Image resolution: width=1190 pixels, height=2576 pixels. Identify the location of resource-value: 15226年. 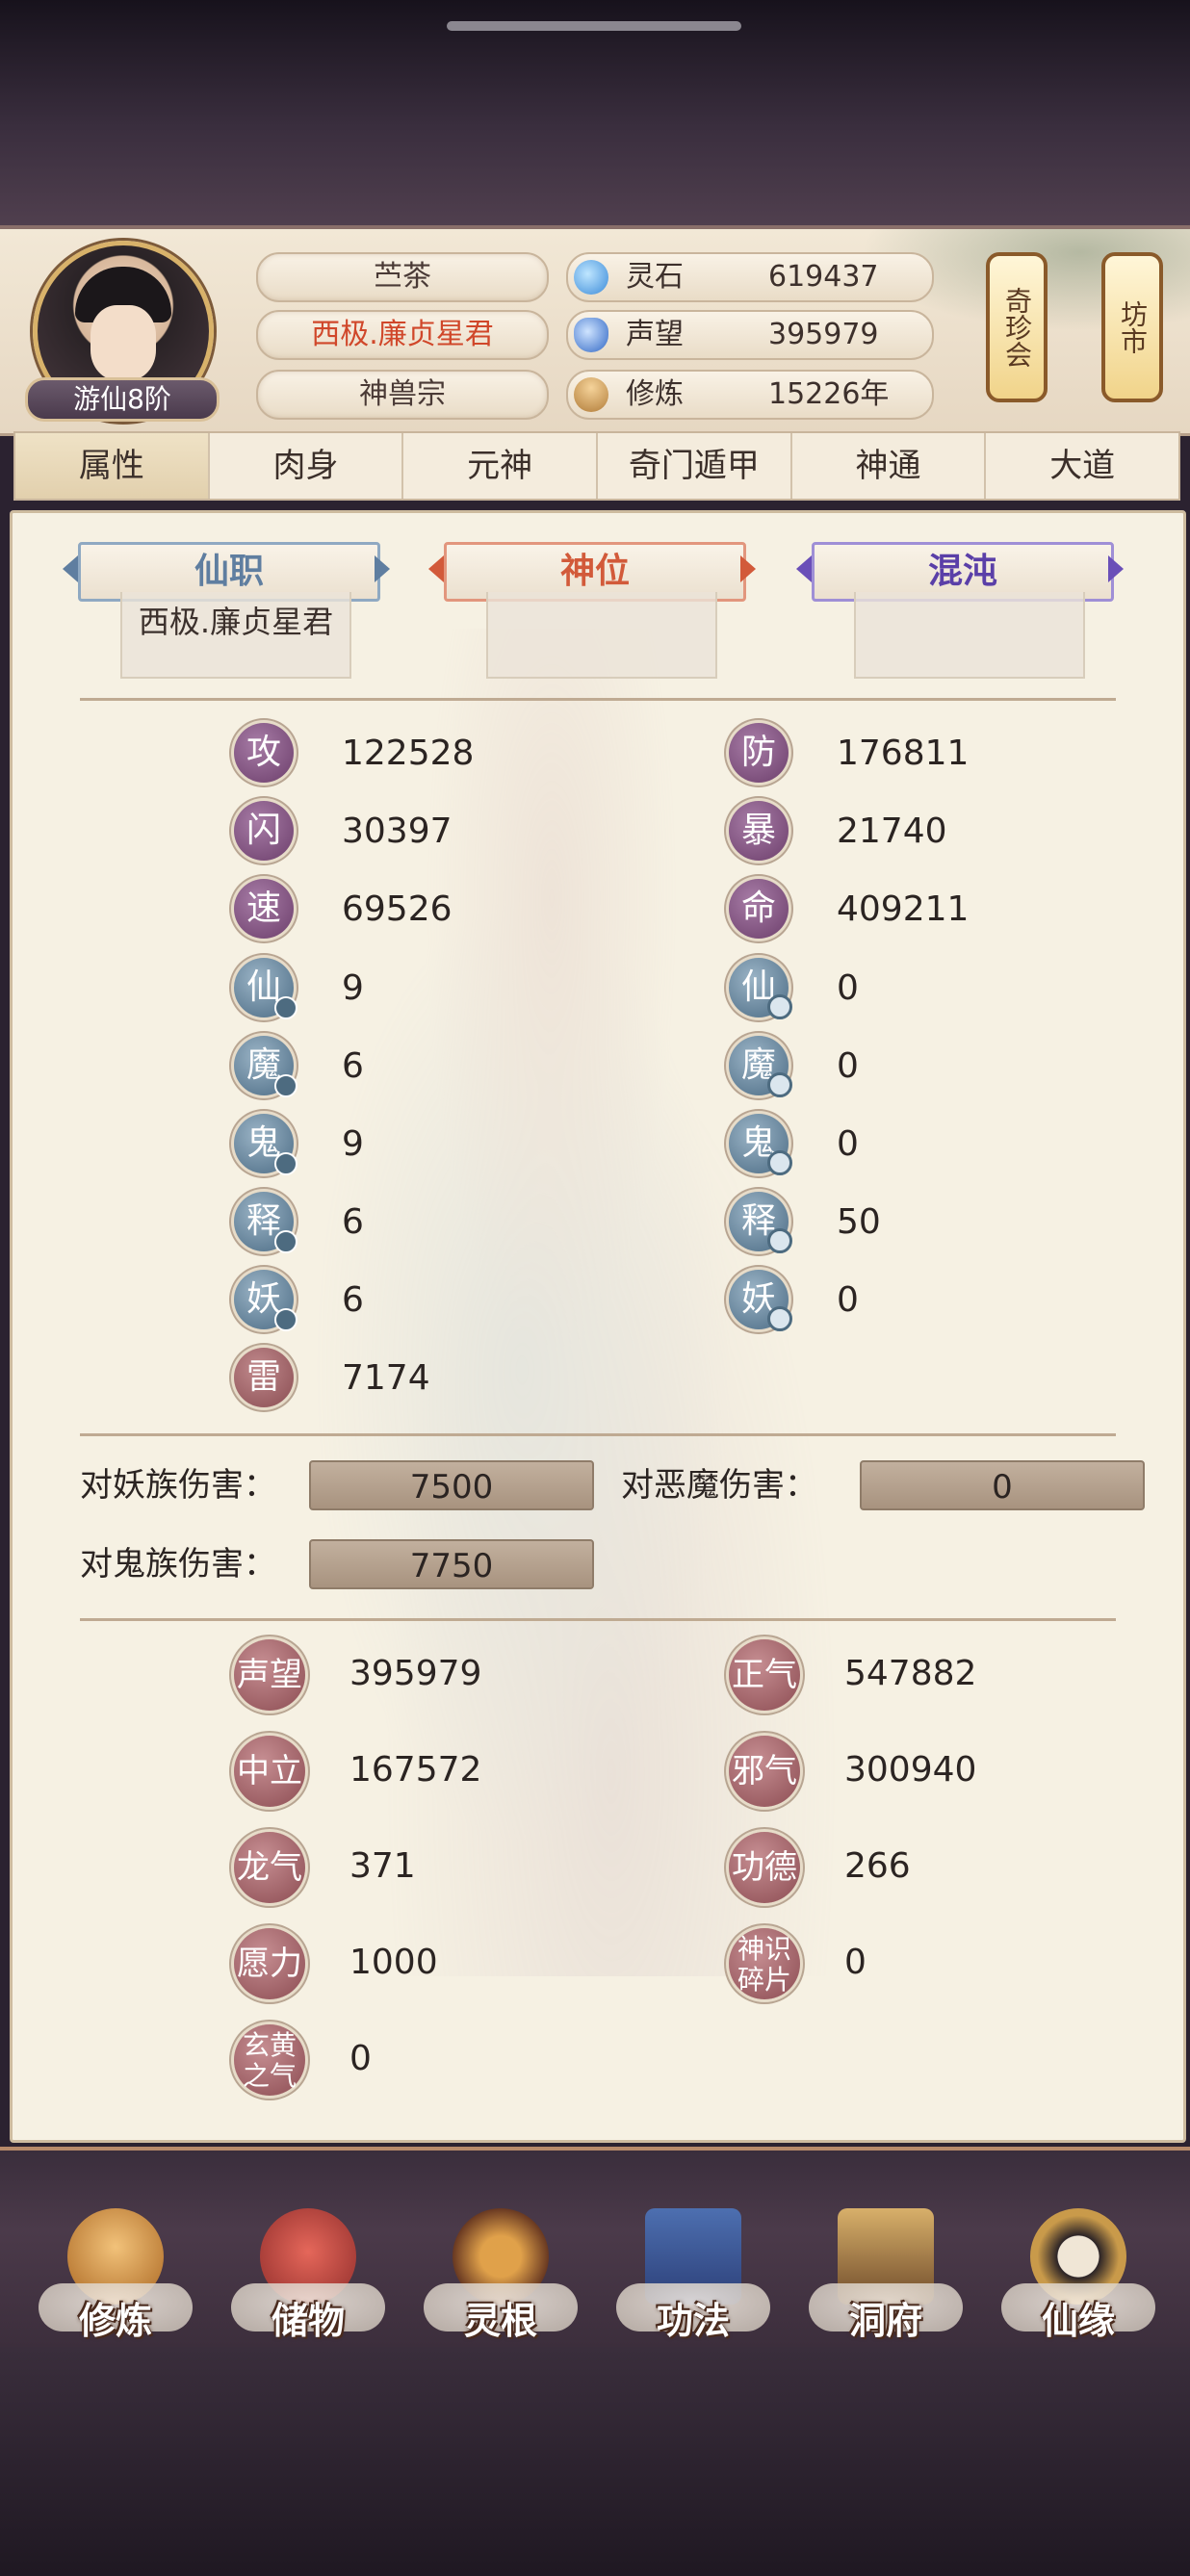
(829, 394).